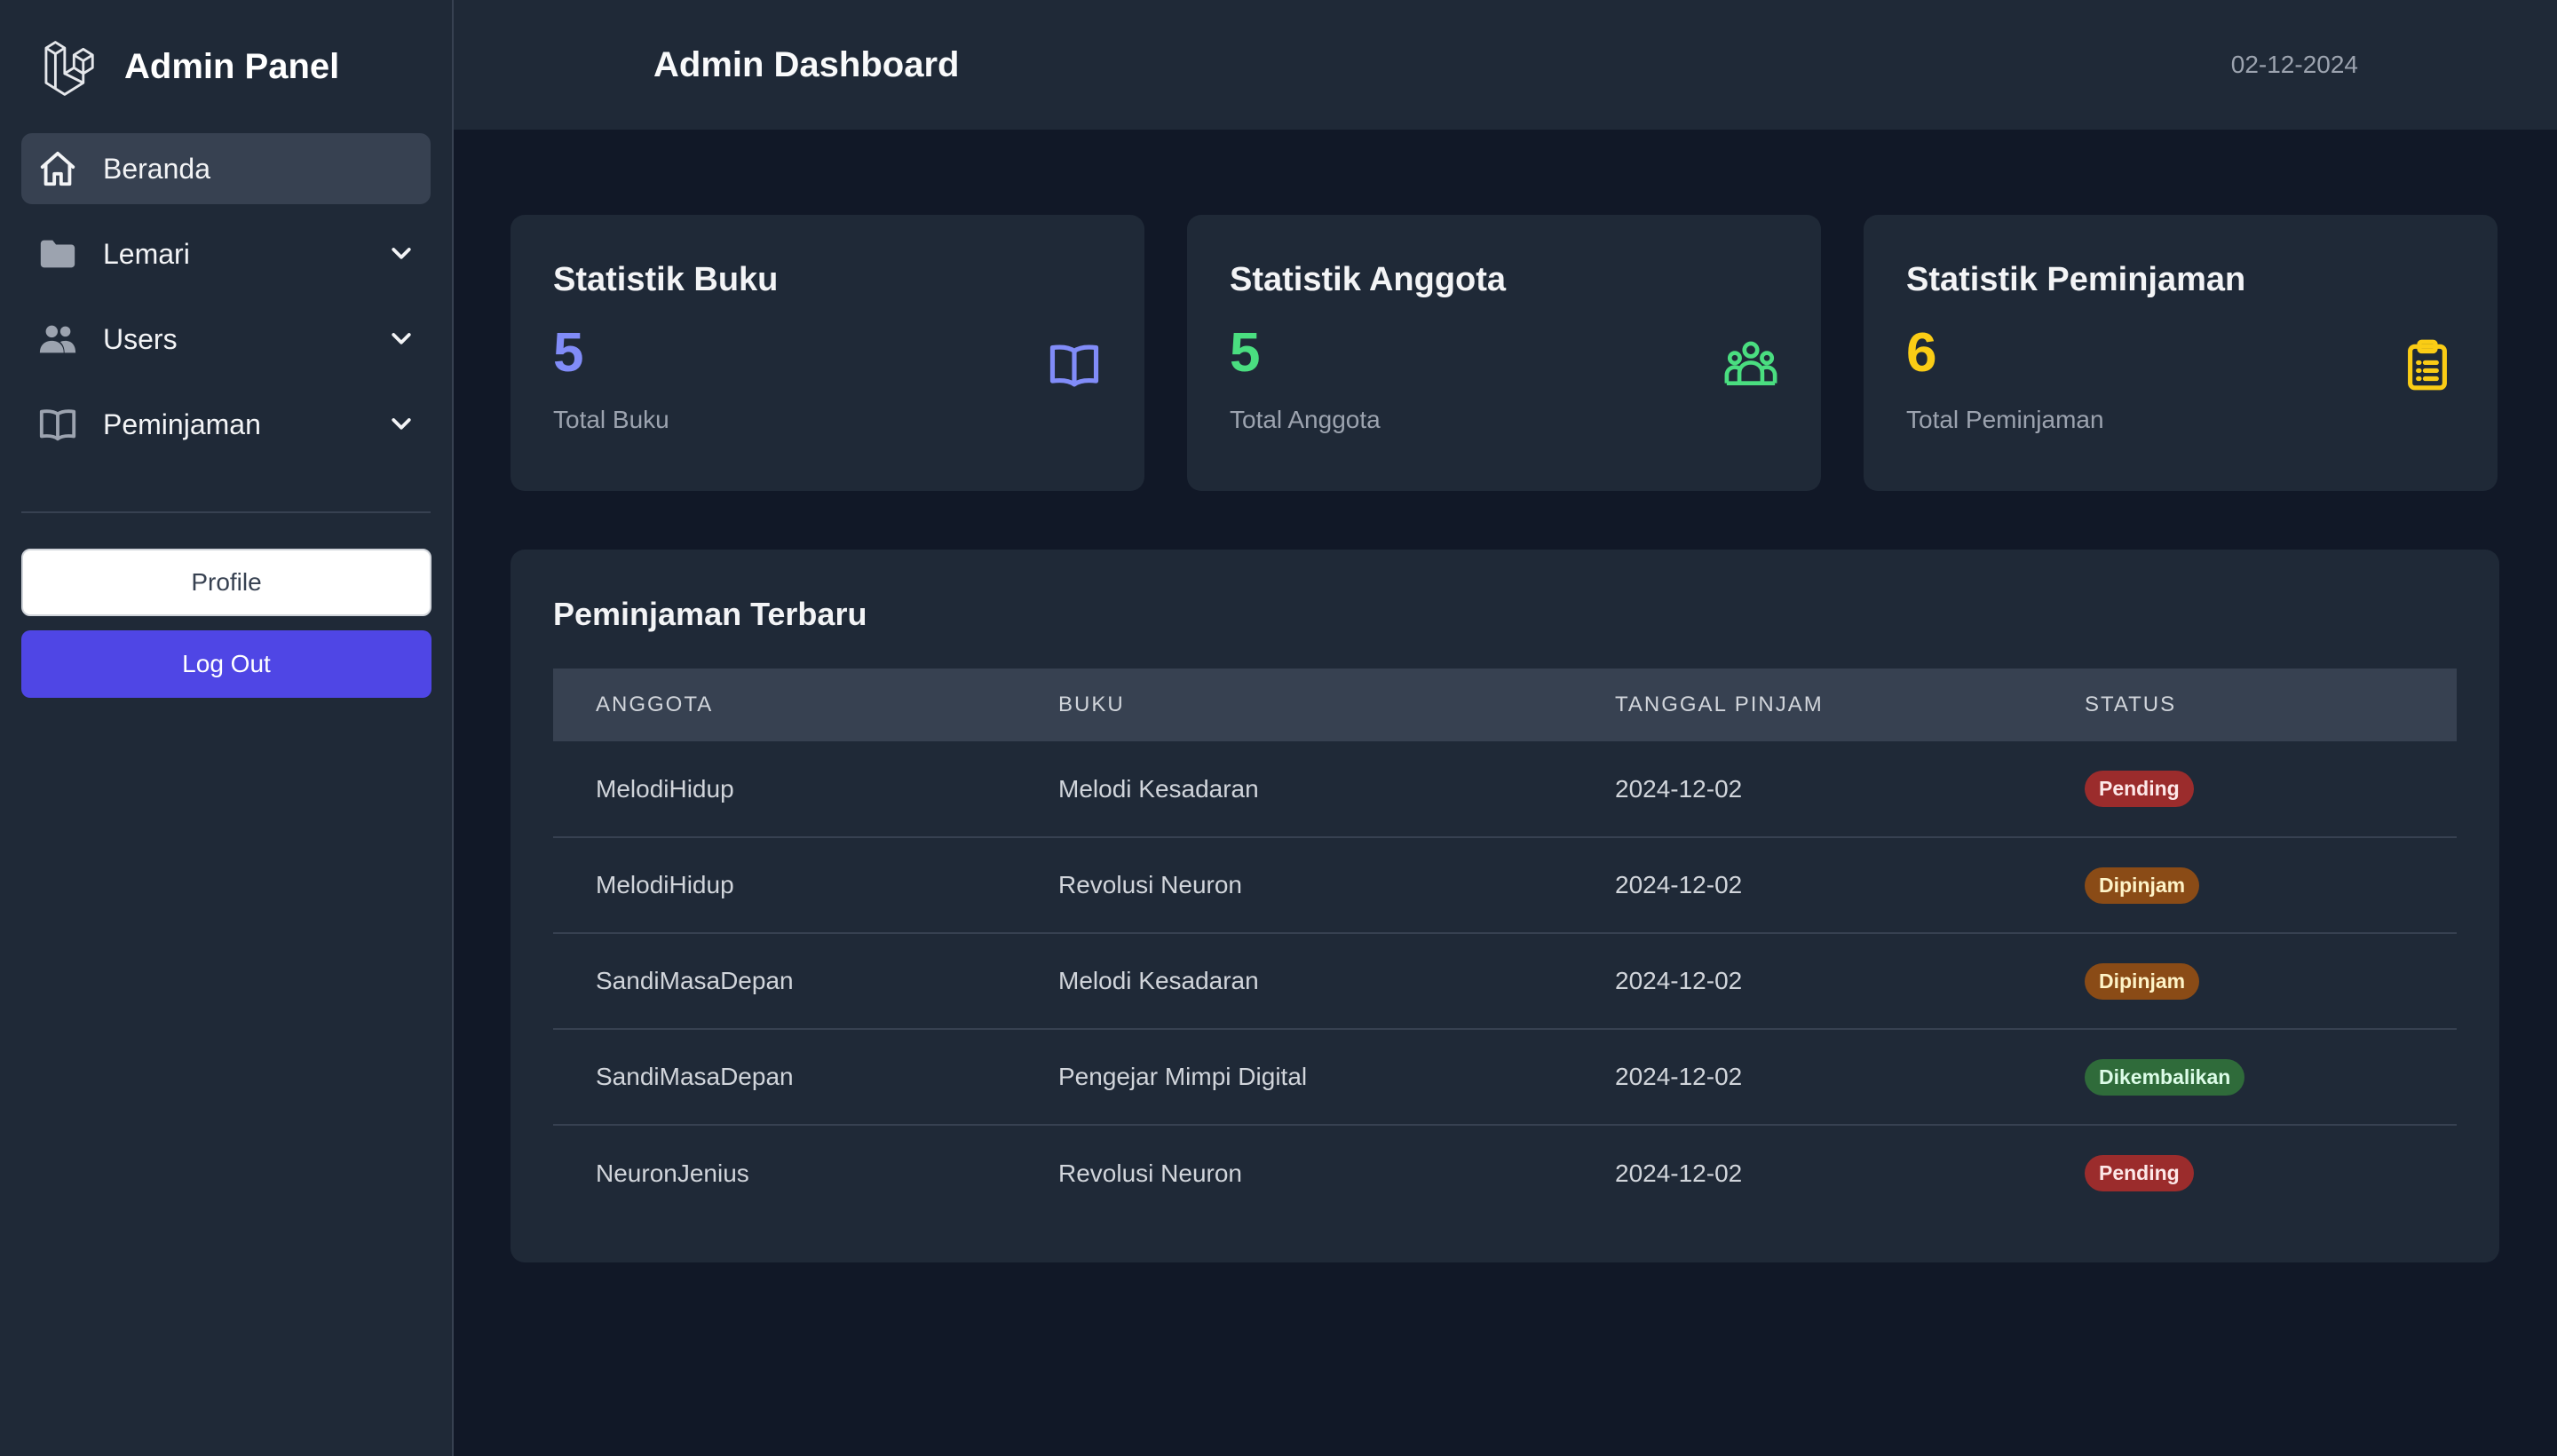 This screenshot has width=2557, height=1456. I want to click on stat-card-peminjaman: Statistik Peminjaman 6 Total Peminjaman, so click(2181, 353).